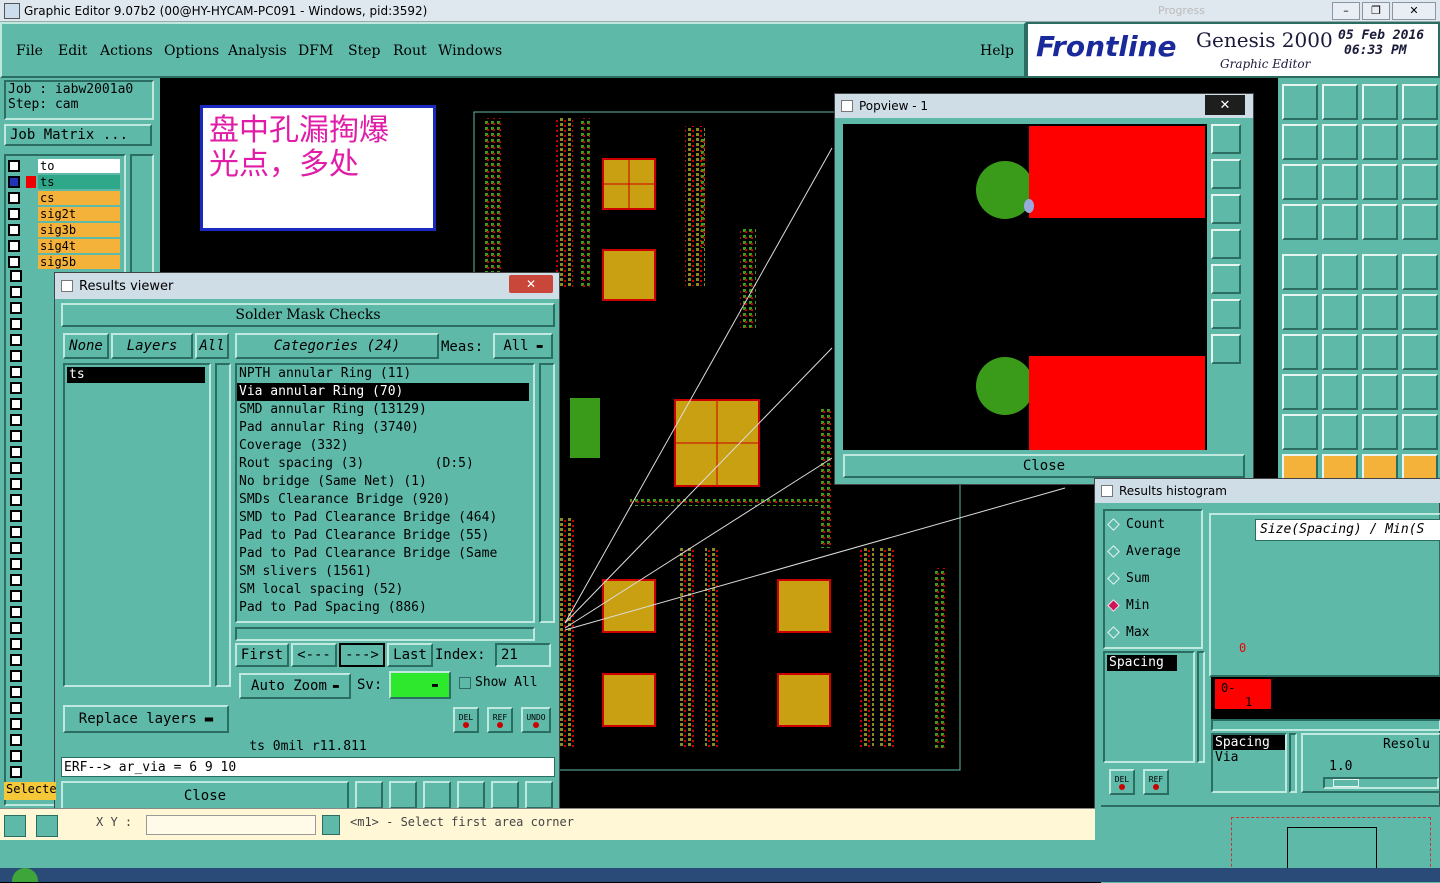 The image size is (1440, 883). I want to click on scale-icon, so click(1380, 182).